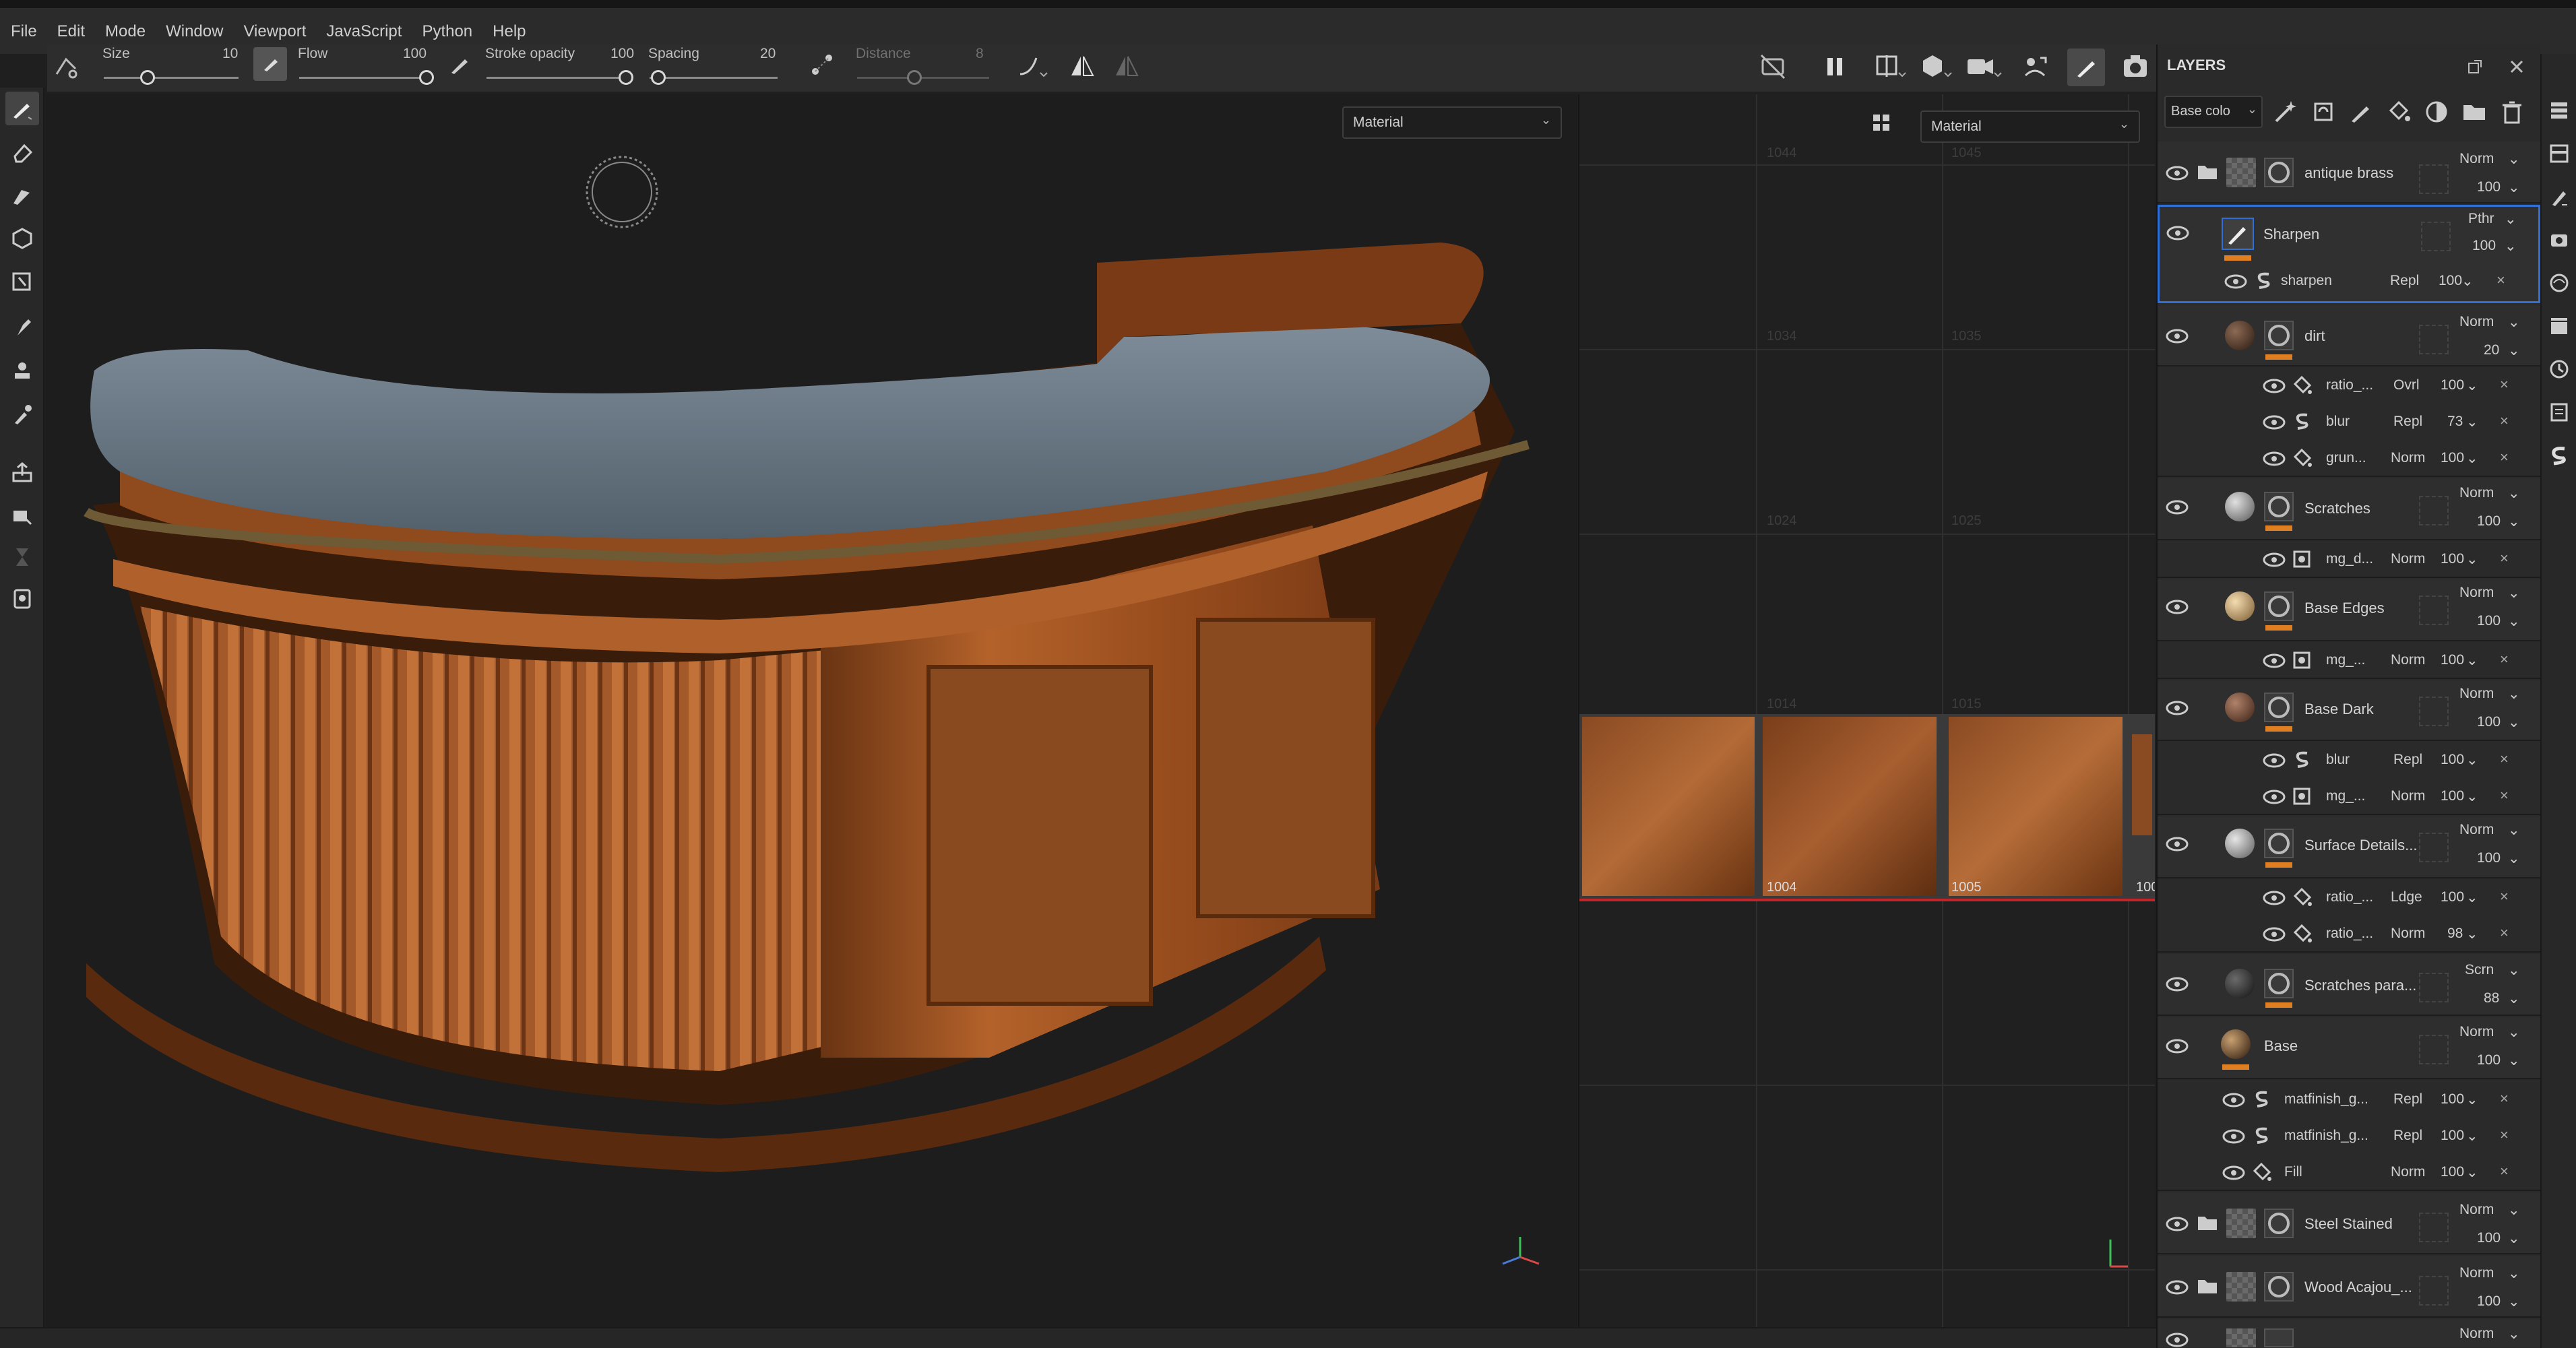 This screenshot has width=2576, height=1348. What do you see at coordinates (280, 31) in the screenshot?
I see `menu-viewport: Viewport` at bounding box center [280, 31].